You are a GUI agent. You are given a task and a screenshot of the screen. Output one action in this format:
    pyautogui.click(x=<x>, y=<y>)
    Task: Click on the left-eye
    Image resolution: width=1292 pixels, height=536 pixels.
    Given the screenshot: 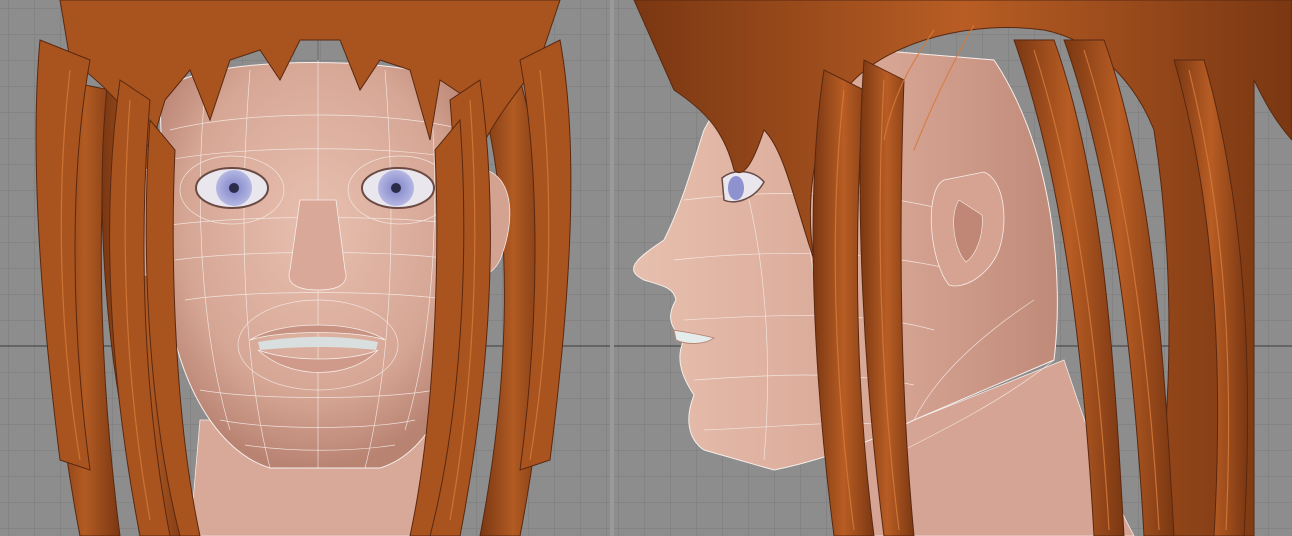 What is the action you would take?
    pyautogui.click(x=232, y=188)
    